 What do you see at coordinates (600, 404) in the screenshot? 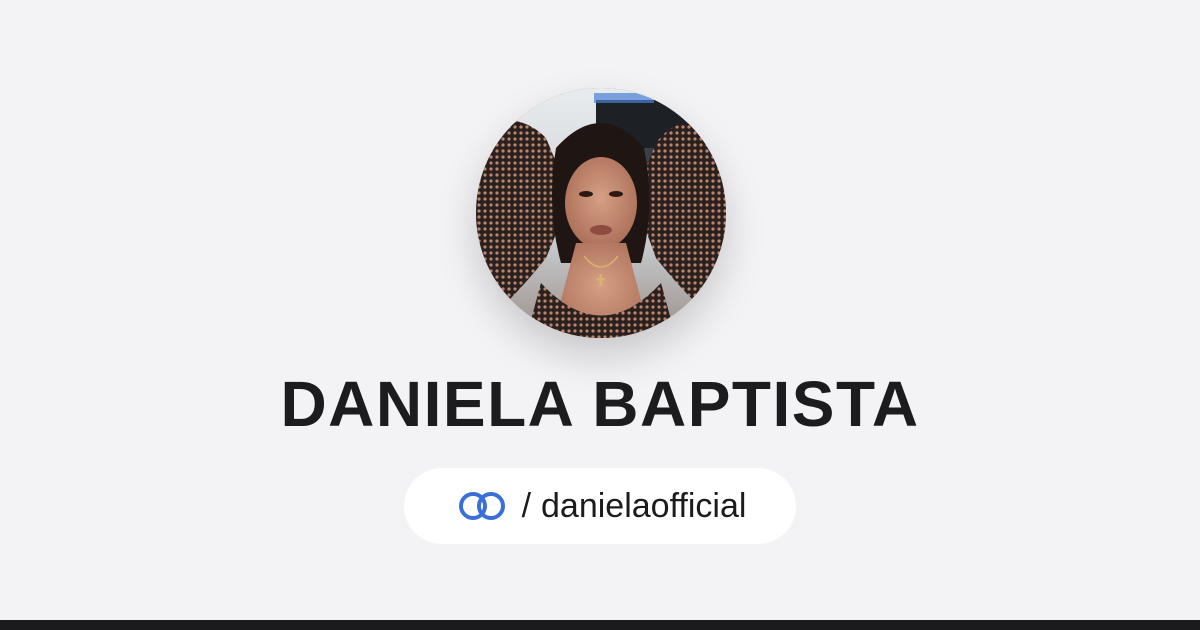
I see `profile-name: DANIELA BAPTISTA` at bounding box center [600, 404].